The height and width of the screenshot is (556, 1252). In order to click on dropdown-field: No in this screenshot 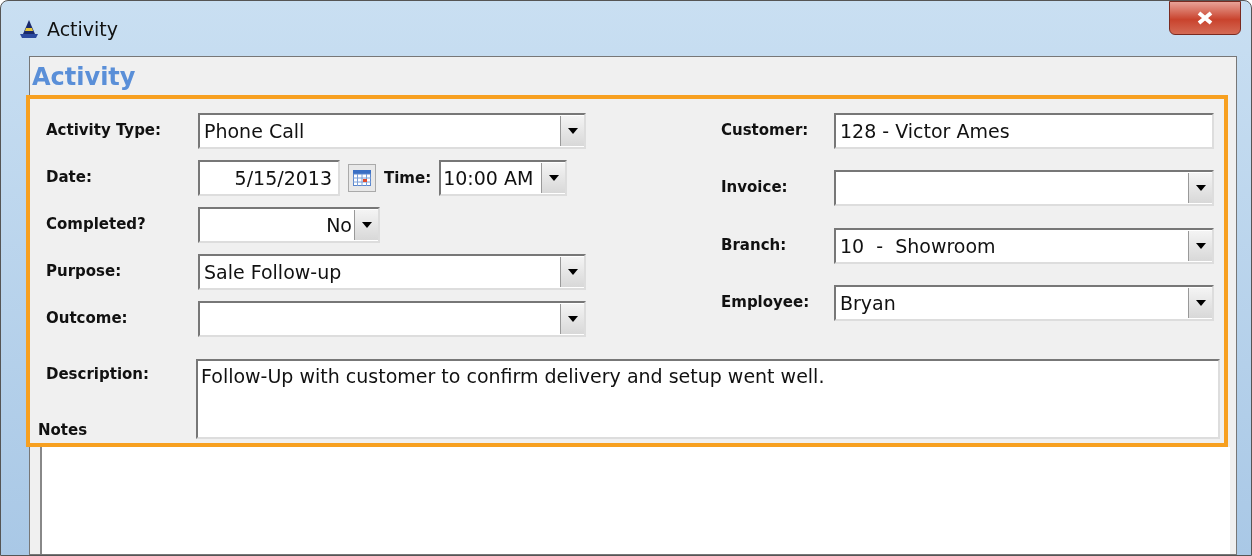, I will do `click(289, 225)`.